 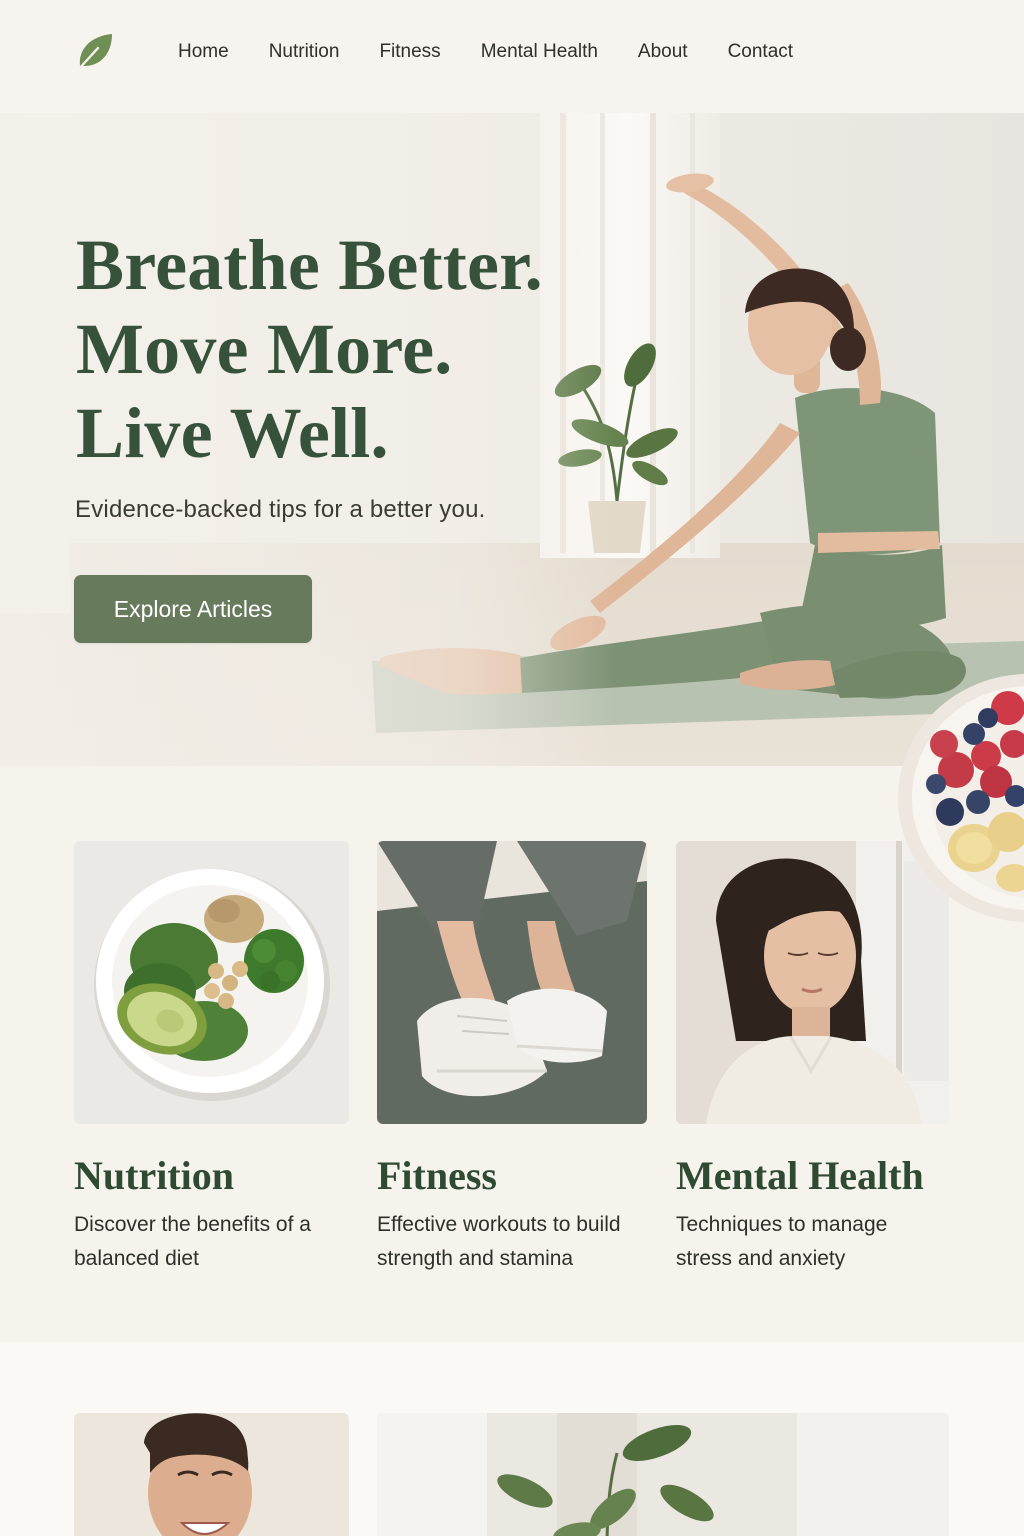 I want to click on nav-about-link: About, so click(x=663, y=52).